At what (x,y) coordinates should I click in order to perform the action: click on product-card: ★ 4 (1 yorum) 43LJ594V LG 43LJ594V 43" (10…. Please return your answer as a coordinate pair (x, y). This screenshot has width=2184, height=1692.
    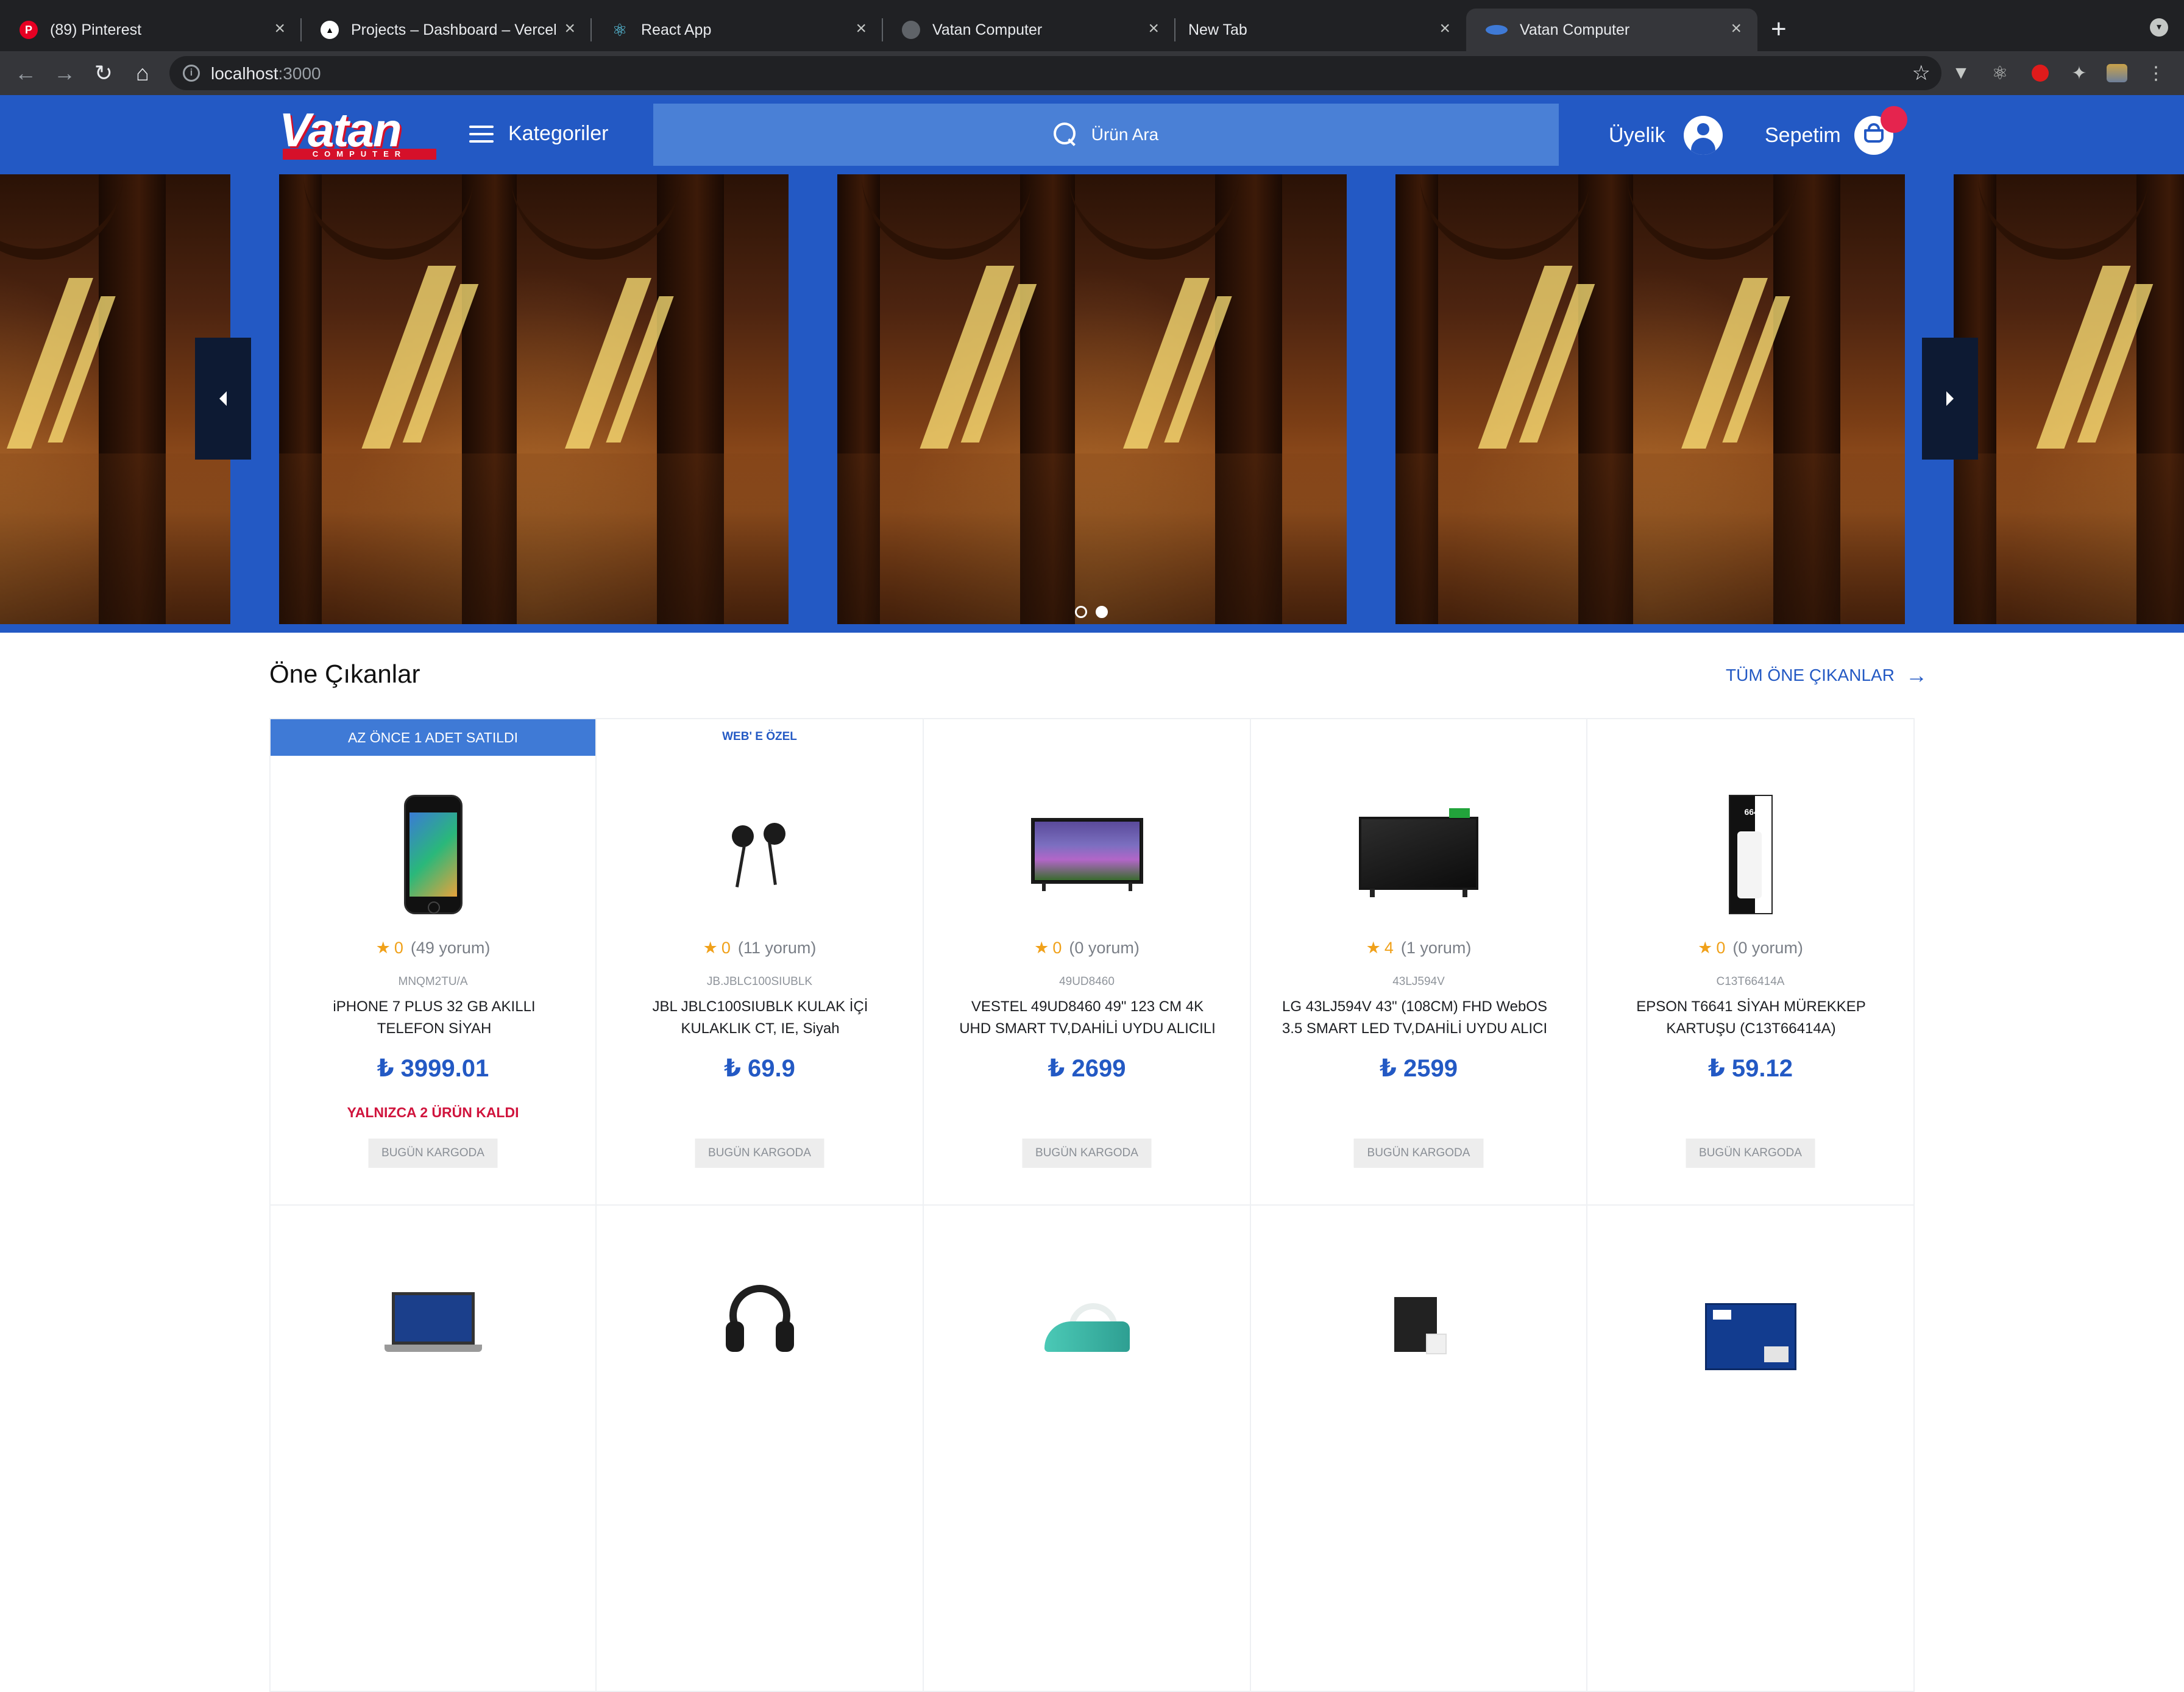
    Looking at the image, I should click on (1419, 963).